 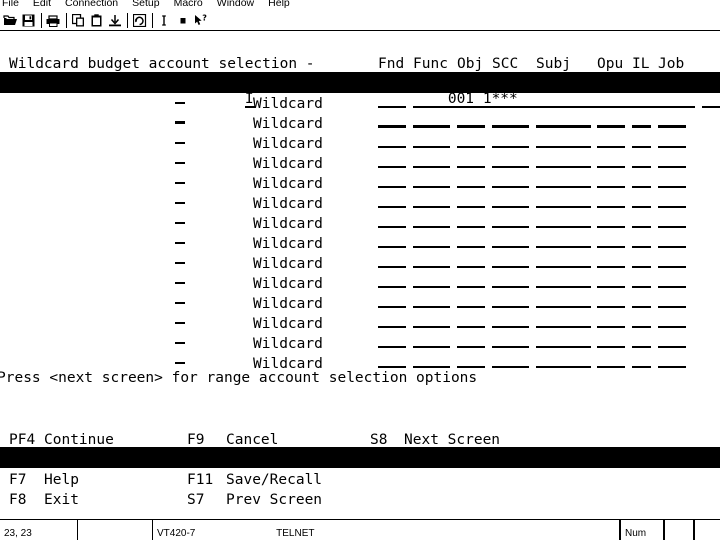 I want to click on paste-icon, so click(x=96, y=21).